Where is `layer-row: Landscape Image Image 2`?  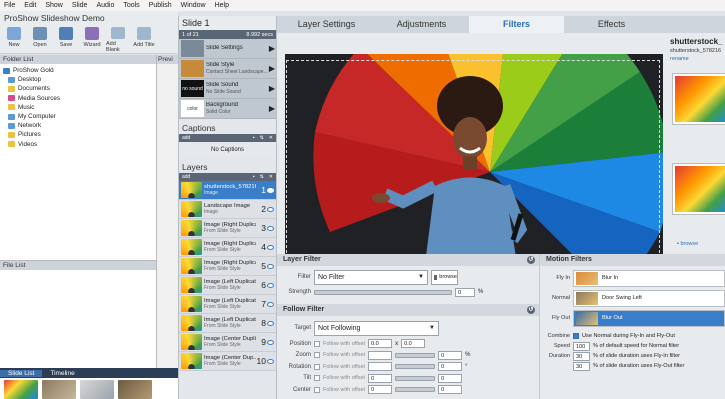 layer-row: Landscape Image Image 2 is located at coordinates (227, 209).